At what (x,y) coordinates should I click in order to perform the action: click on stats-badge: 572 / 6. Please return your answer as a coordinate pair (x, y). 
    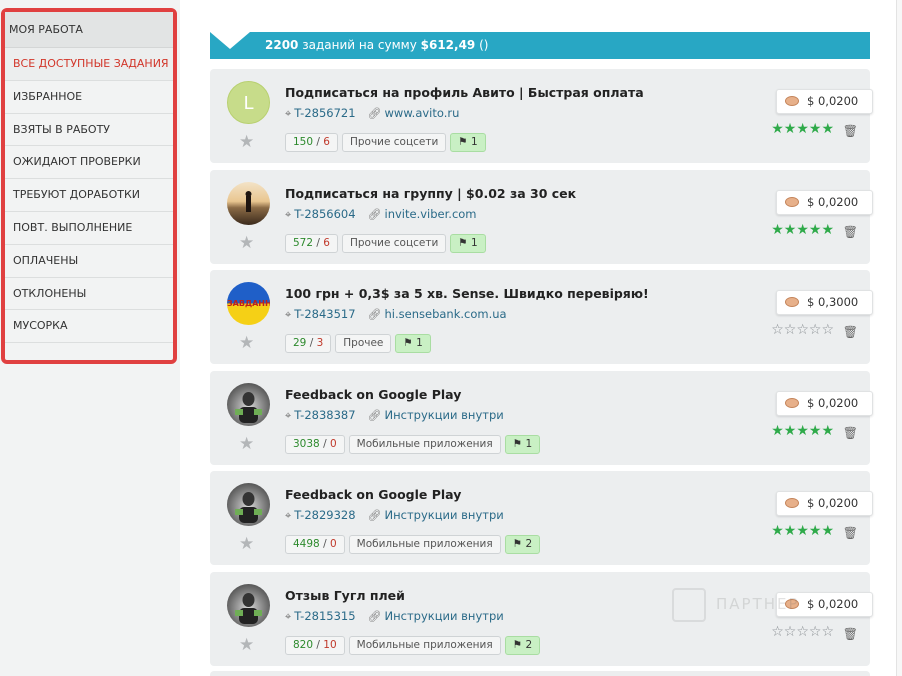
    Looking at the image, I should click on (311, 243).